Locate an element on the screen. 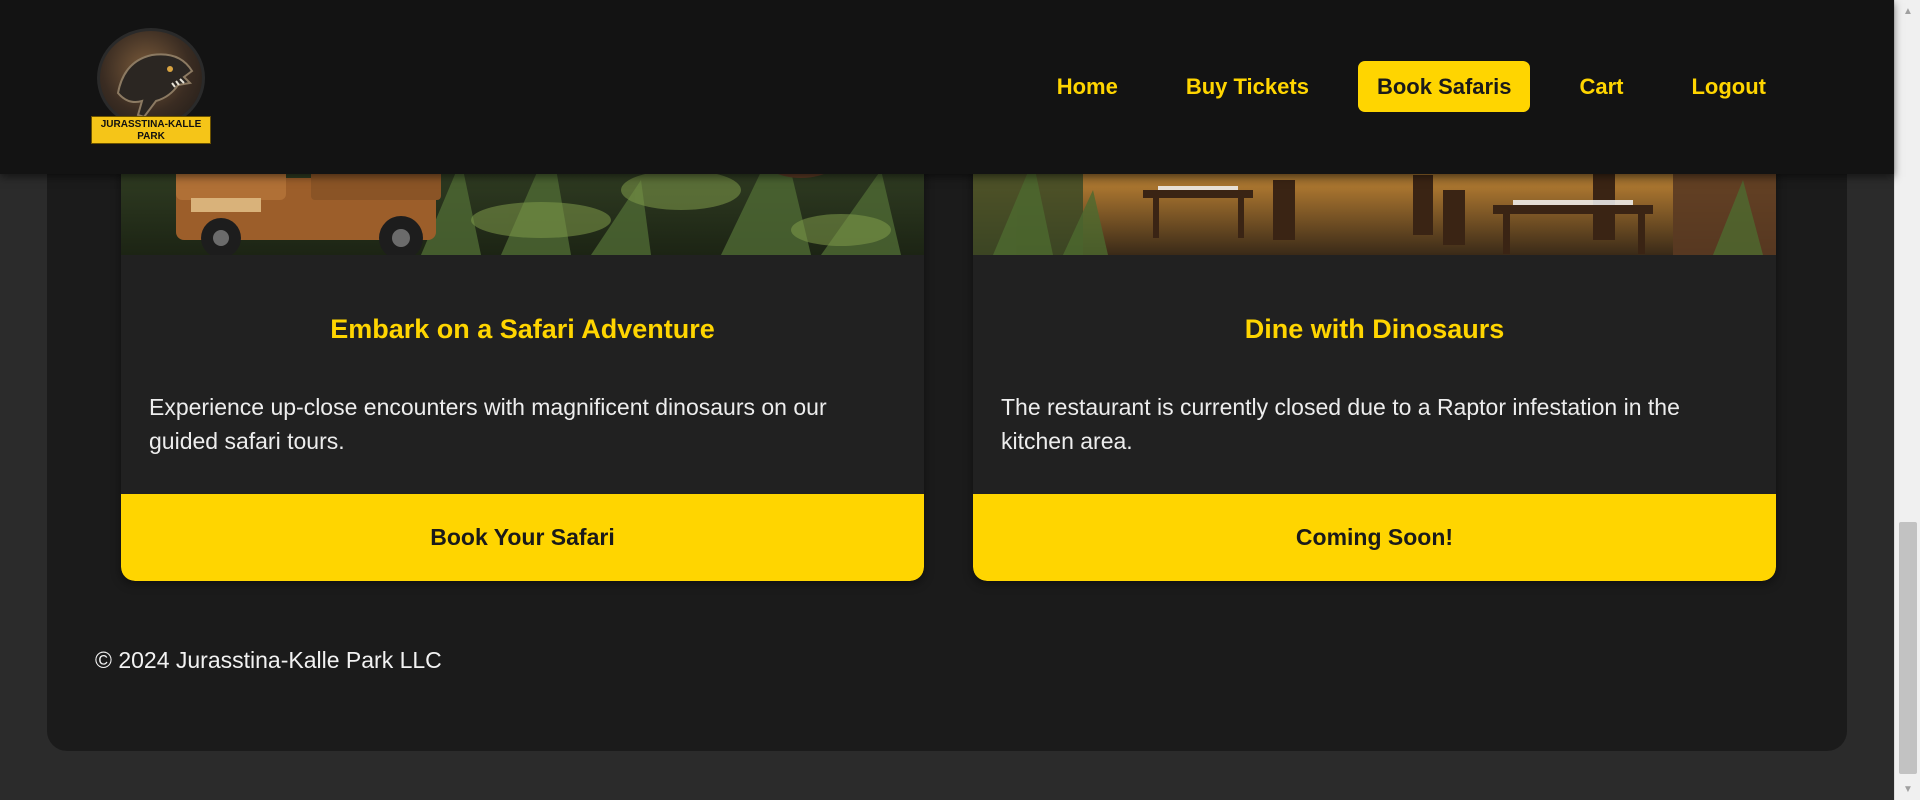 The image size is (1920, 800). scroll-down-arrow-icon: ▼ is located at coordinates (1907, 789).